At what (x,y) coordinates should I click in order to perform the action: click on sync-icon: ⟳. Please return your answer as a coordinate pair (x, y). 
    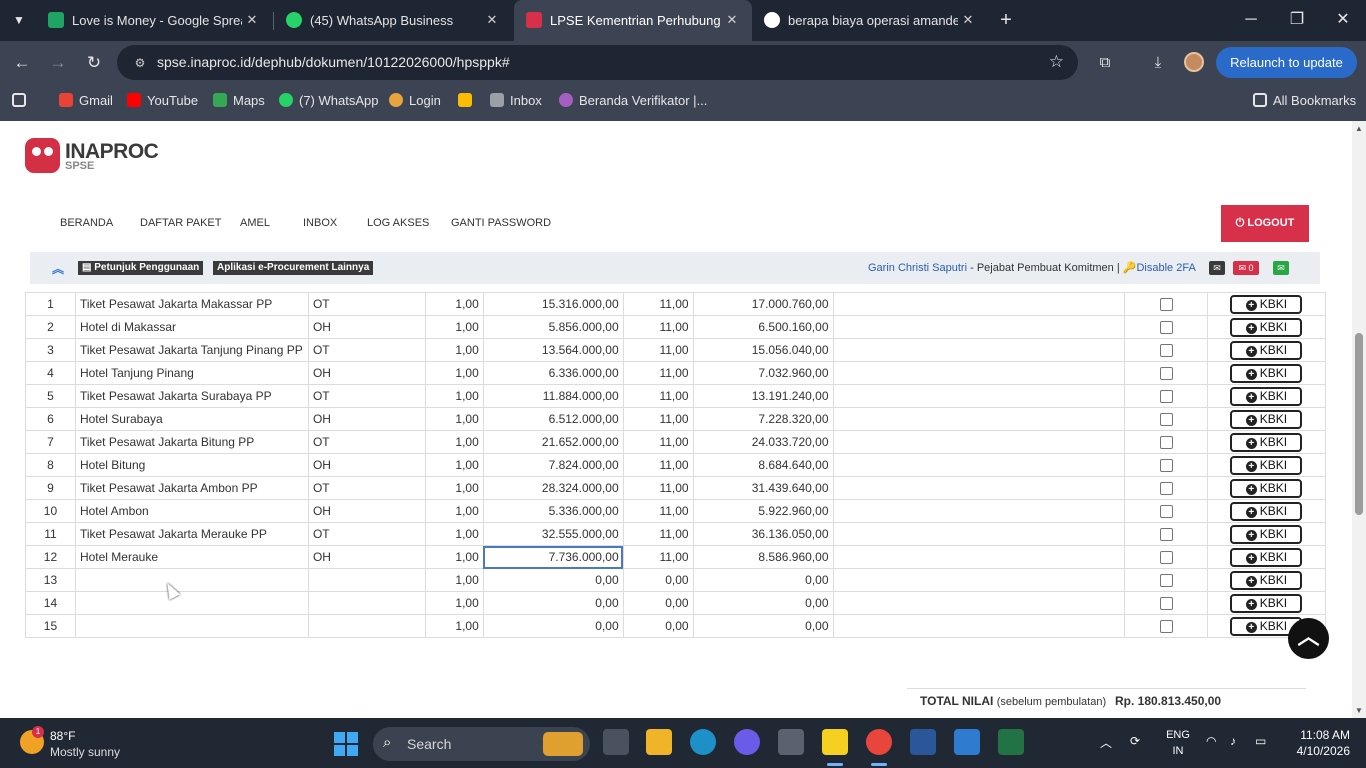
    Looking at the image, I should click on (1135, 741).